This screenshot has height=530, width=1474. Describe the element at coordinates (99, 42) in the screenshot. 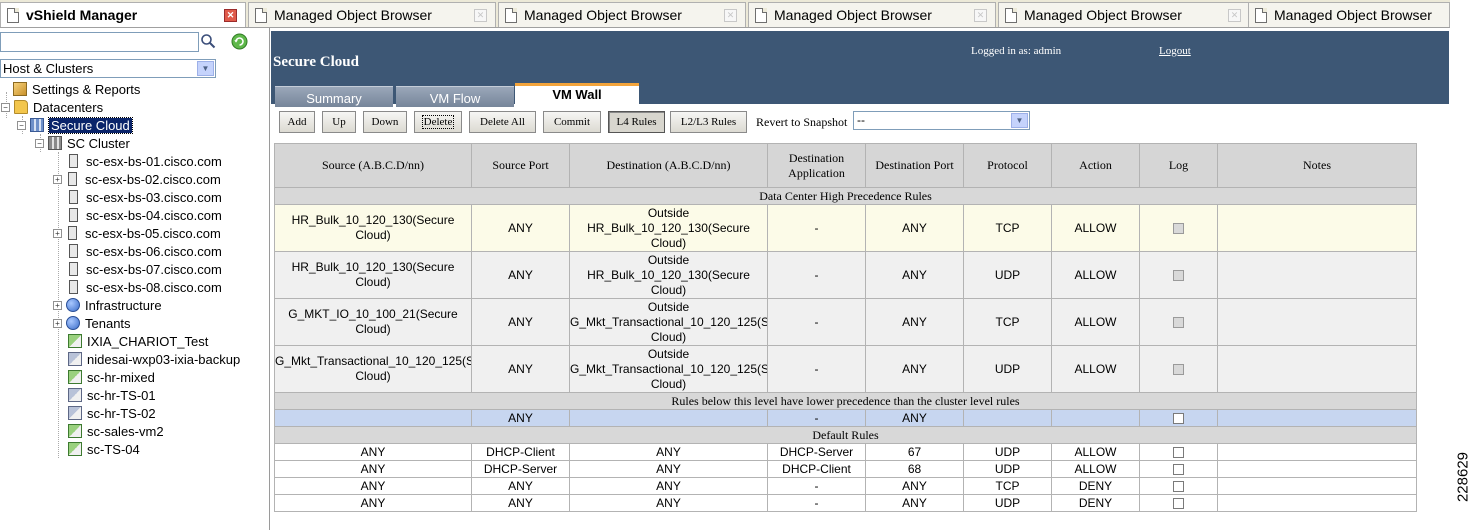

I see `inventory-search-input` at that location.